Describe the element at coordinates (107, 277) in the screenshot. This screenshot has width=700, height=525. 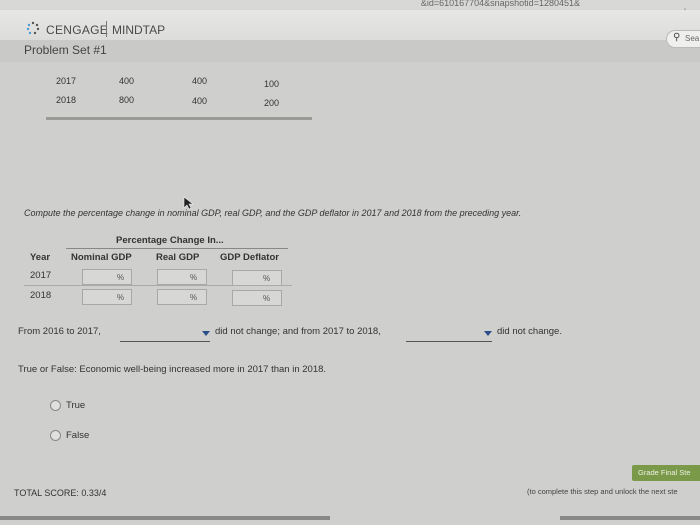
I see `nominal-gdp-2017-input: %` at that location.